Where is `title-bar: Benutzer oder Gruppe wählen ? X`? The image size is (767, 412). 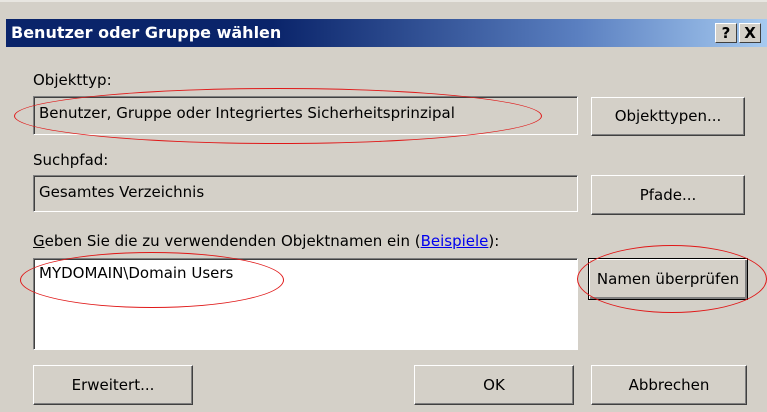 title-bar: Benutzer oder Gruppe wählen ? X is located at coordinates (386, 33).